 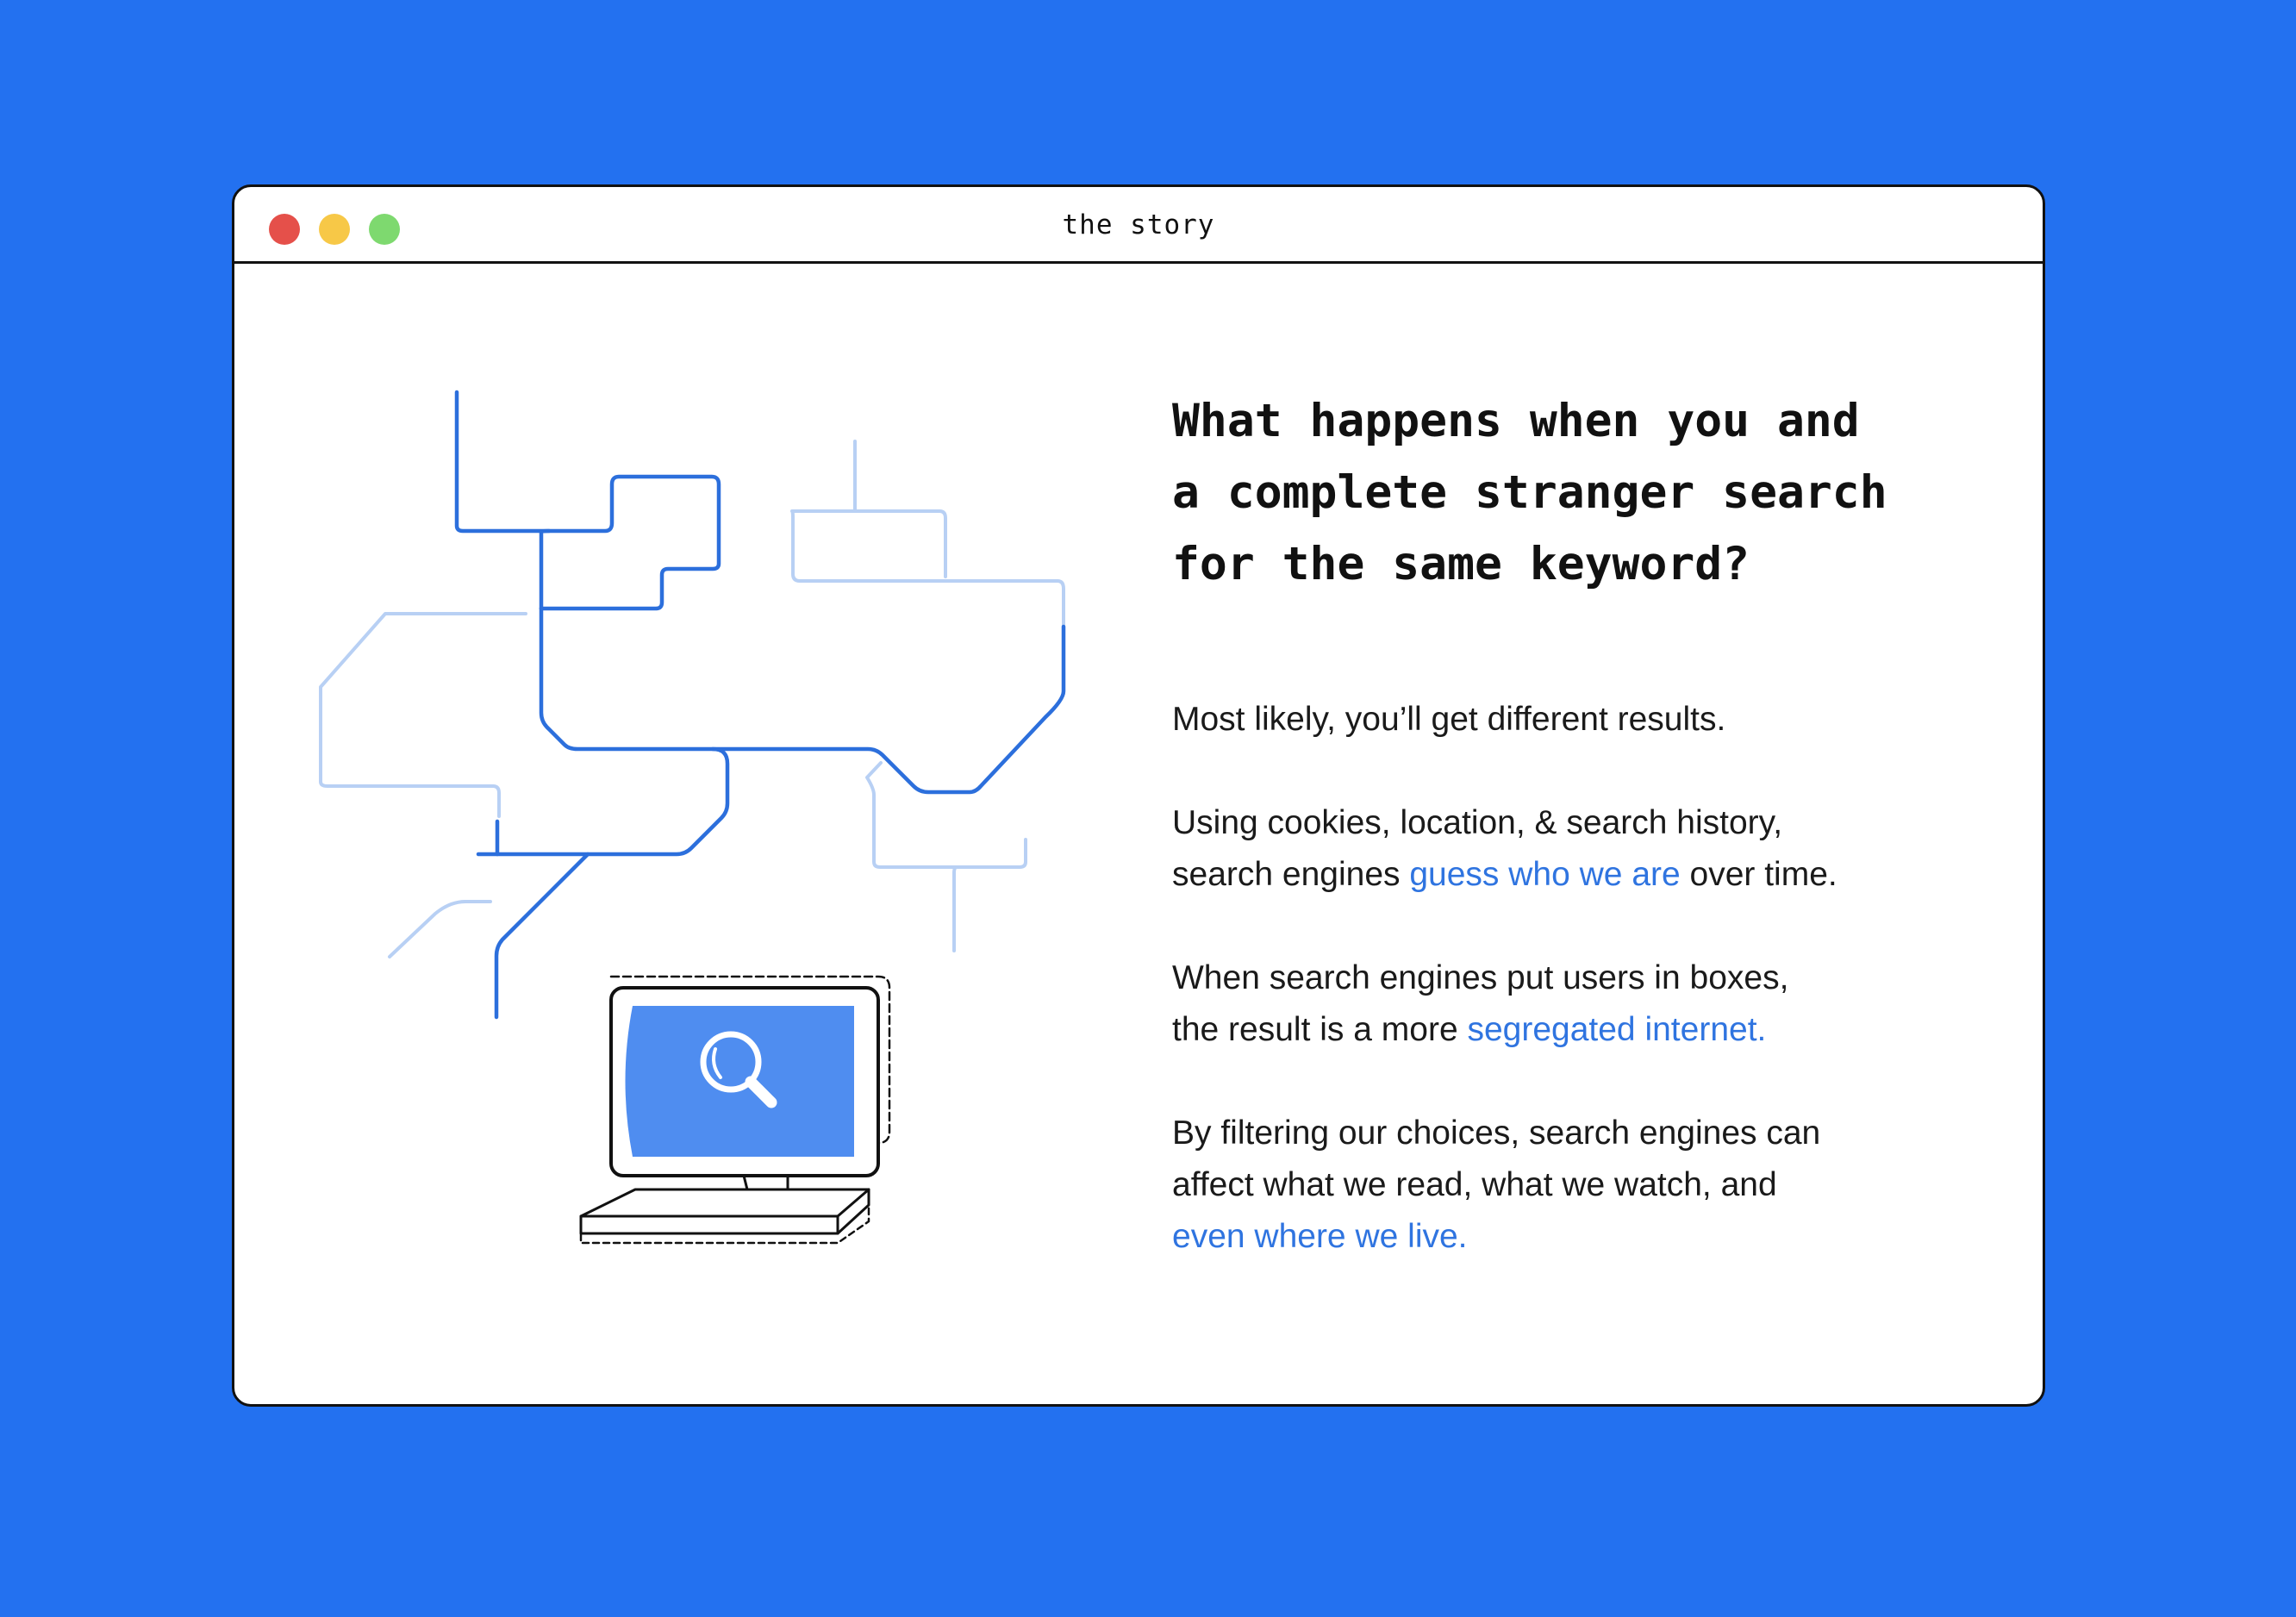 I want to click on window-title: the story, so click(x=1138, y=224).